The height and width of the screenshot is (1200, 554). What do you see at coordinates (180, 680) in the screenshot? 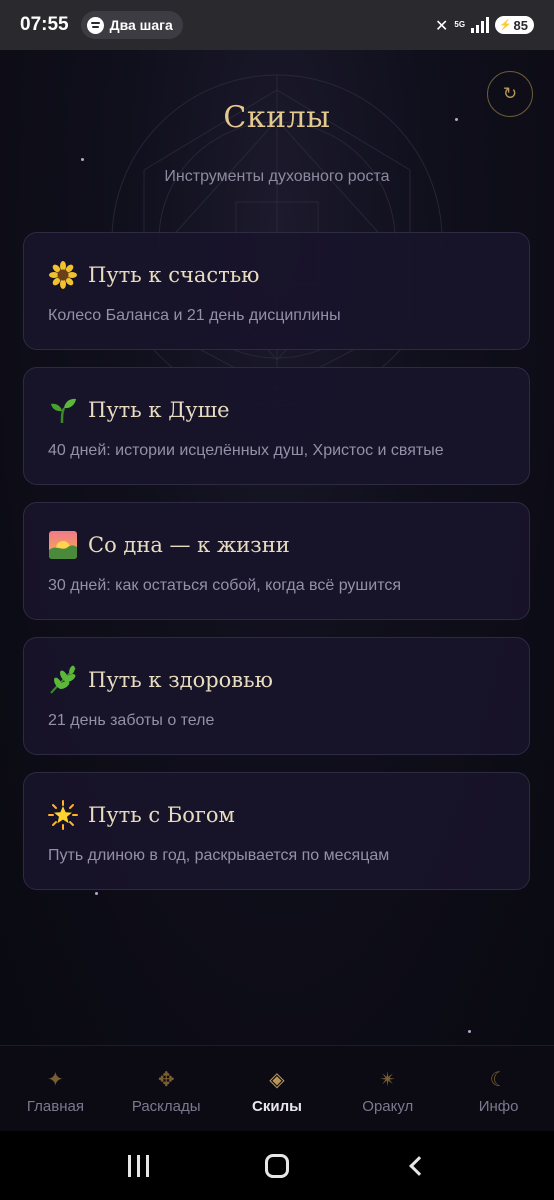
I see `skill-card-title: Путь к здоровью` at bounding box center [180, 680].